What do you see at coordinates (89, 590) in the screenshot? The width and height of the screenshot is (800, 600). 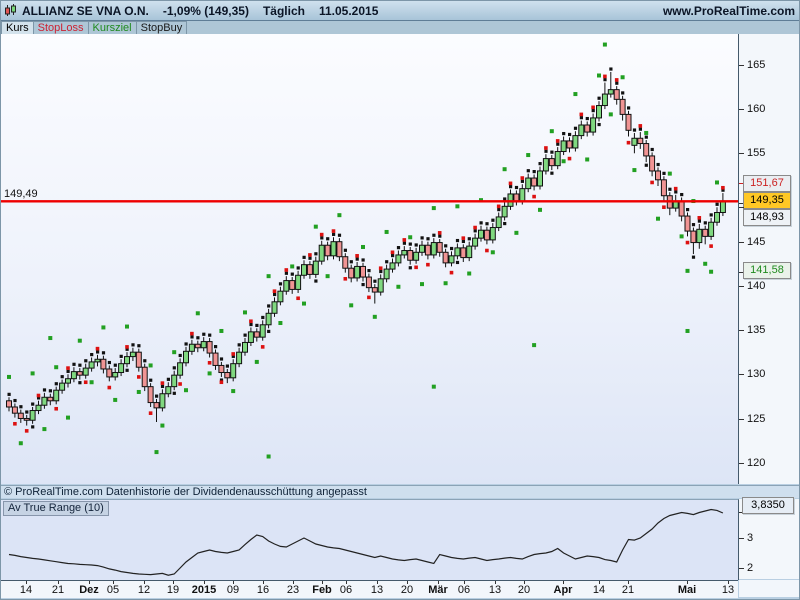 I see `date-tick-label: Dez` at bounding box center [89, 590].